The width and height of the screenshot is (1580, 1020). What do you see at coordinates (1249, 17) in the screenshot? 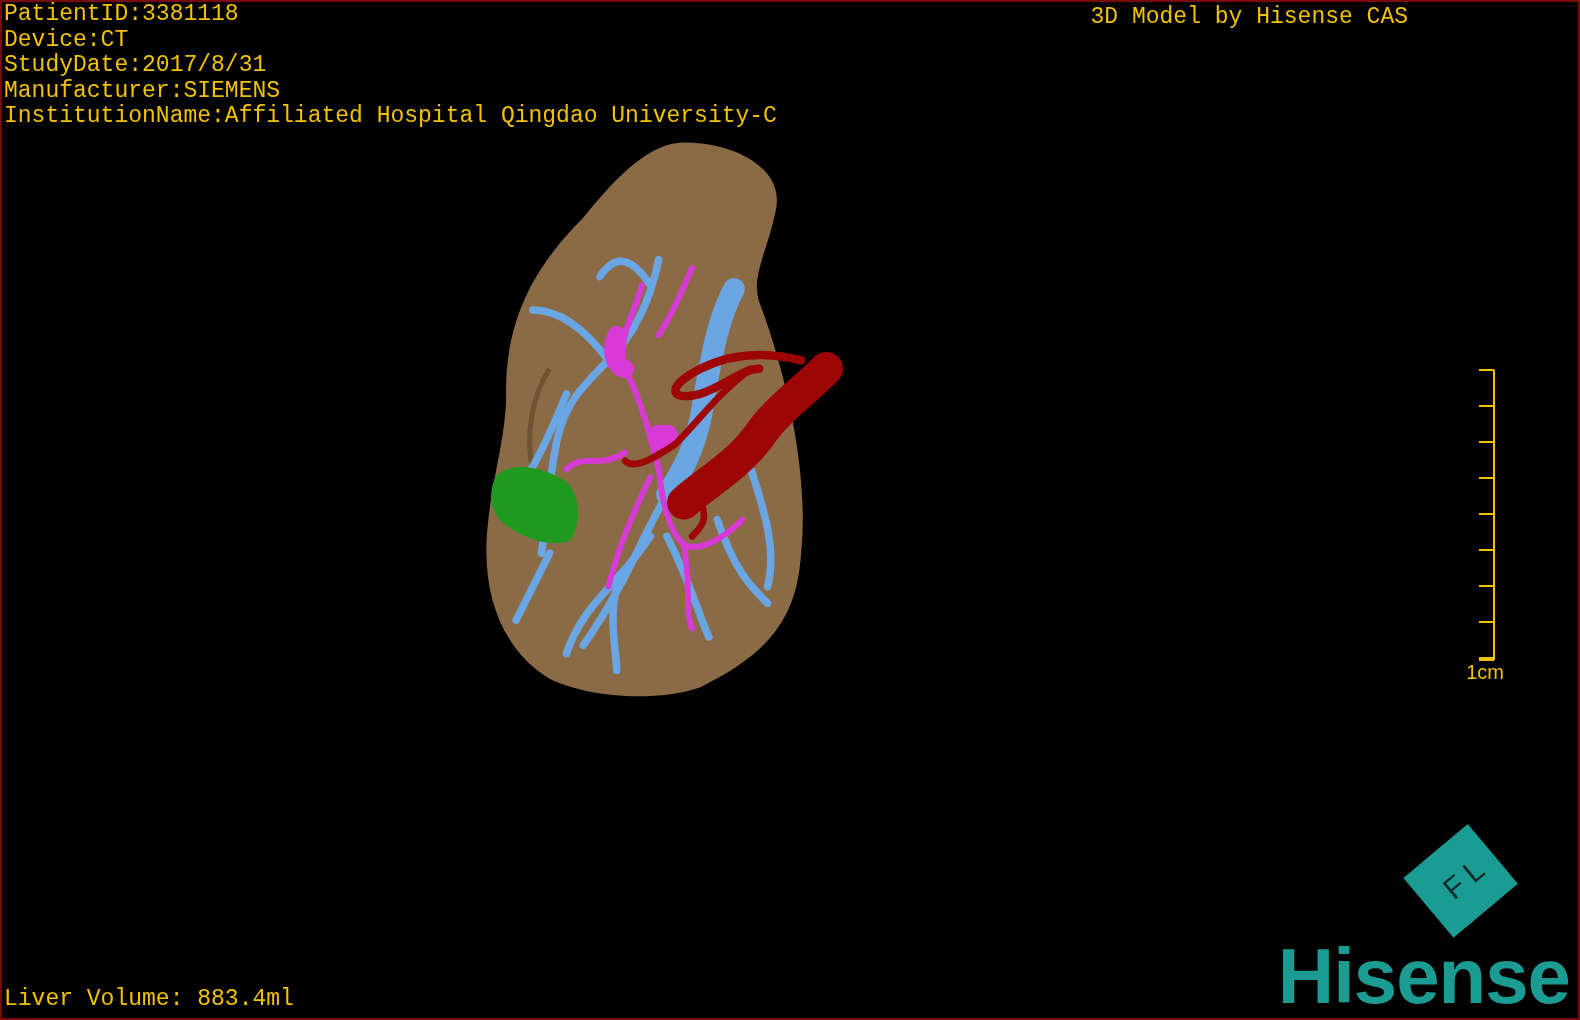
I see `viewer-title: 3D Model by Hisense CAS` at bounding box center [1249, 17].